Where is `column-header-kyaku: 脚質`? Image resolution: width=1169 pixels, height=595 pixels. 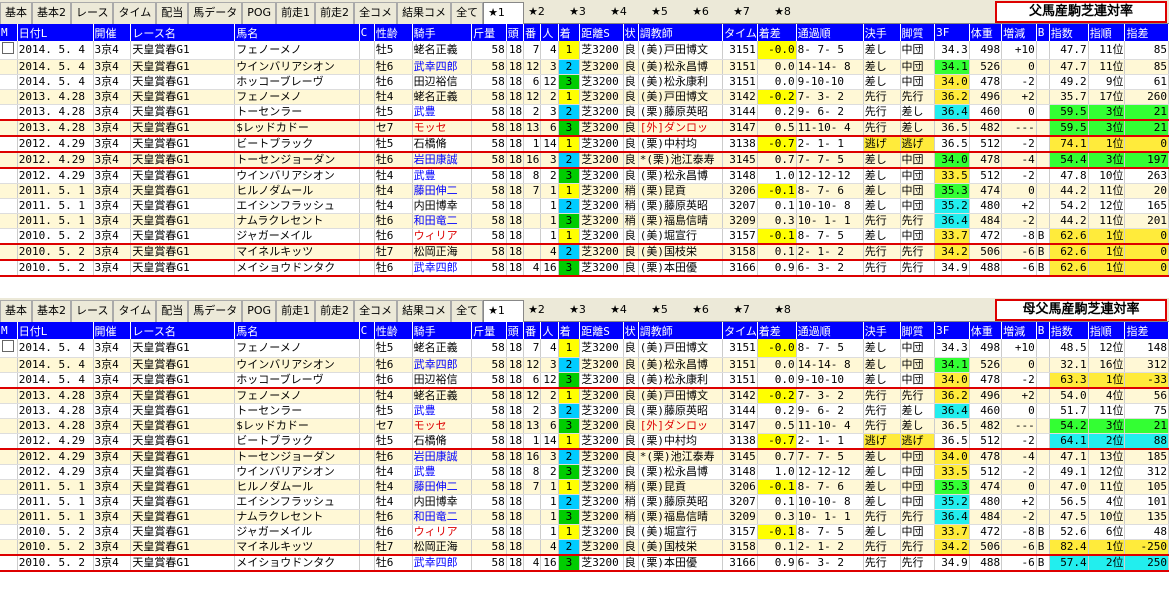 column-header-kyaku: 脚質 is located at coordinates (918, 330).